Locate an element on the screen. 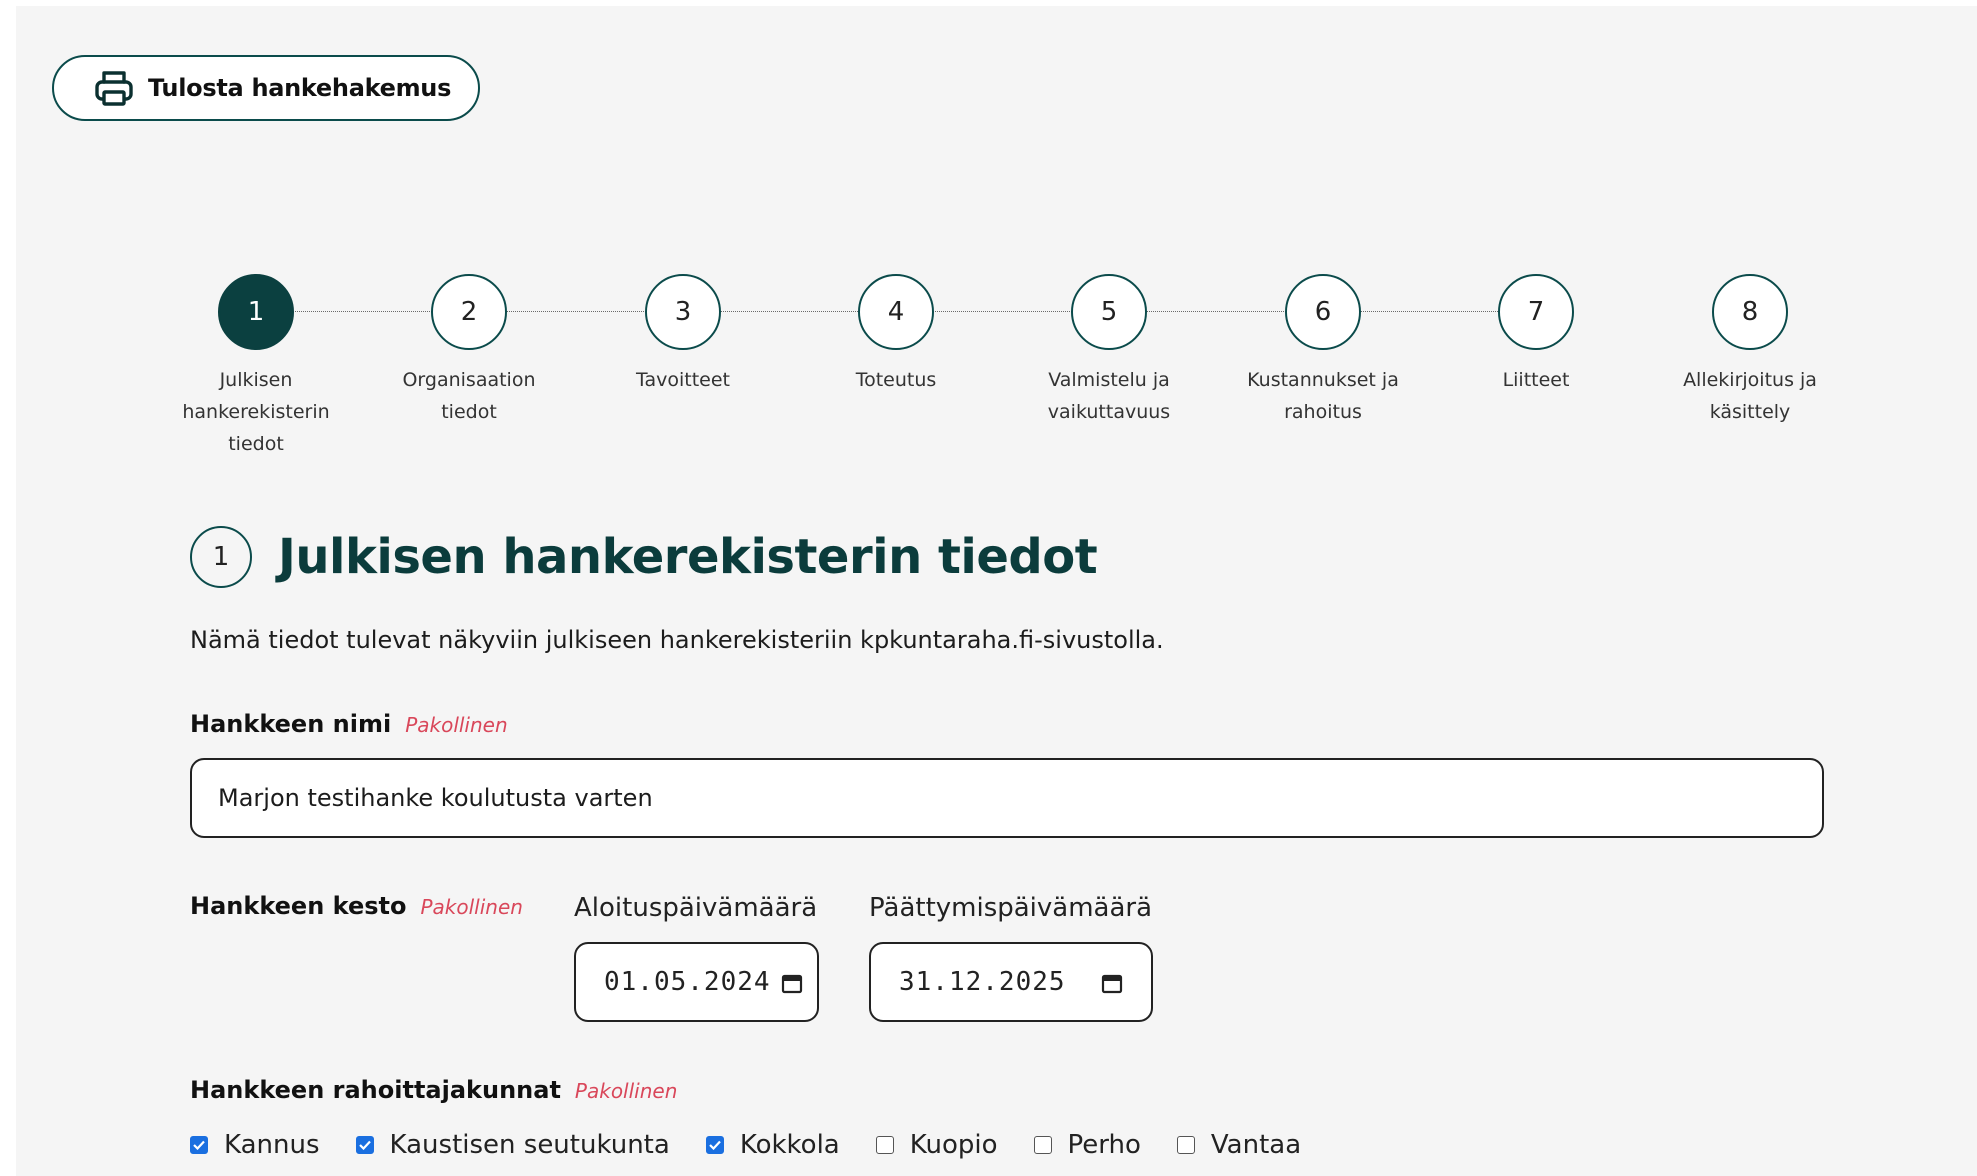  section-title: Julkisen hankerekisterin tiedot is located at coordinates (688, 557).